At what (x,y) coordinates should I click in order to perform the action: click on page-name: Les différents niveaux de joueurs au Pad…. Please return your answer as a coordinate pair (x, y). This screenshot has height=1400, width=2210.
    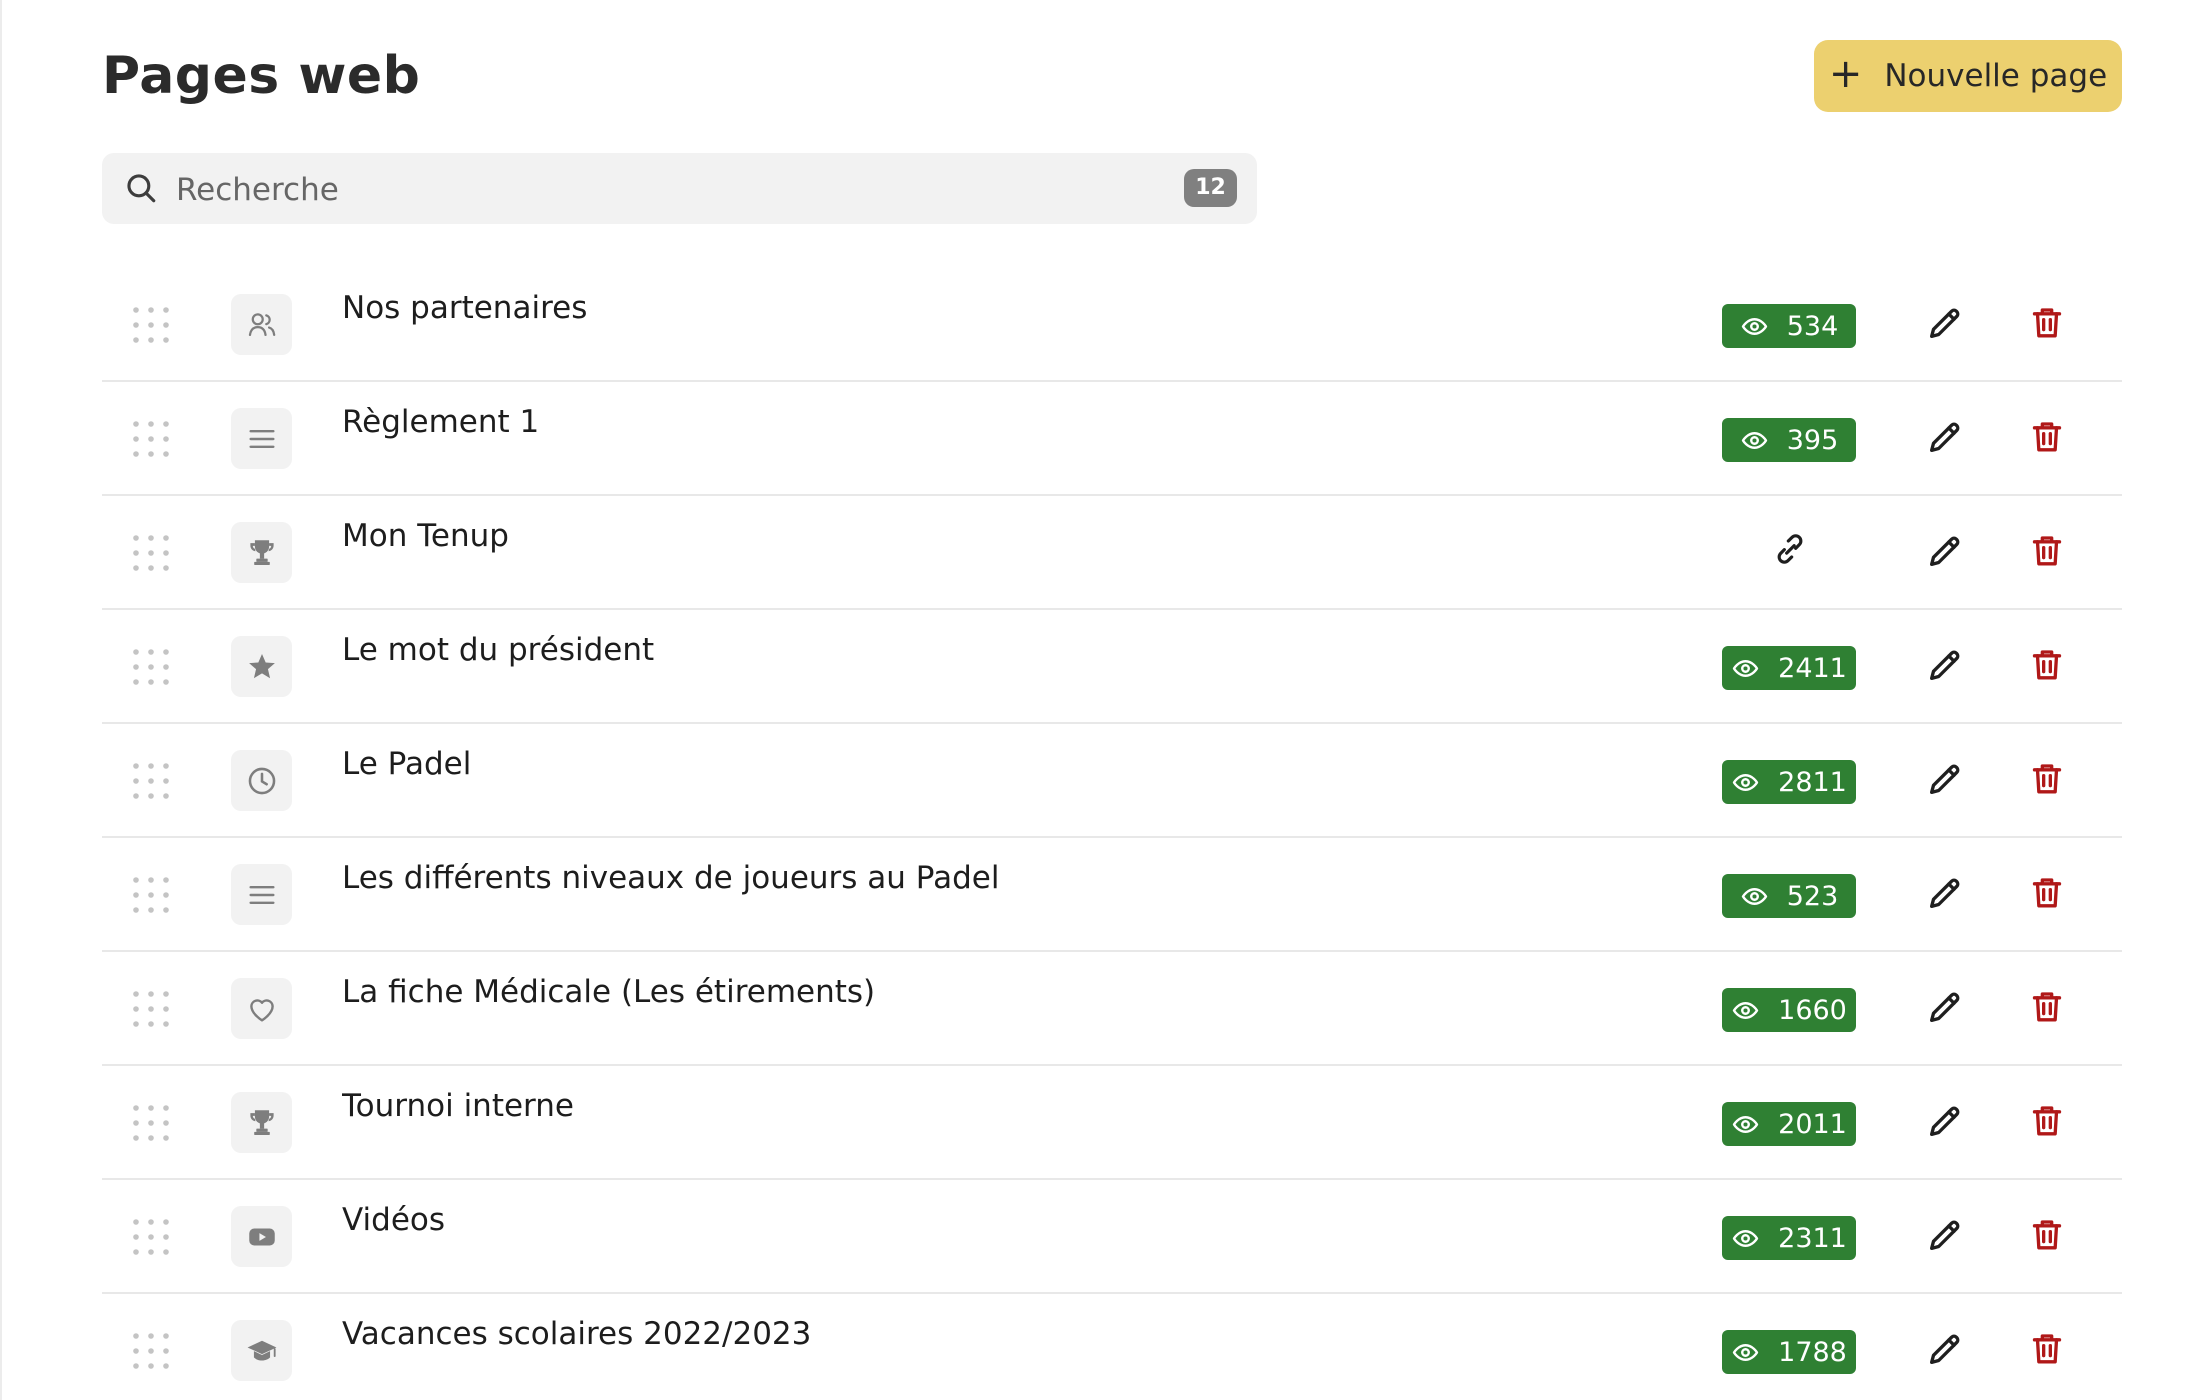
    Looking at the image, I should click on (670, 878).